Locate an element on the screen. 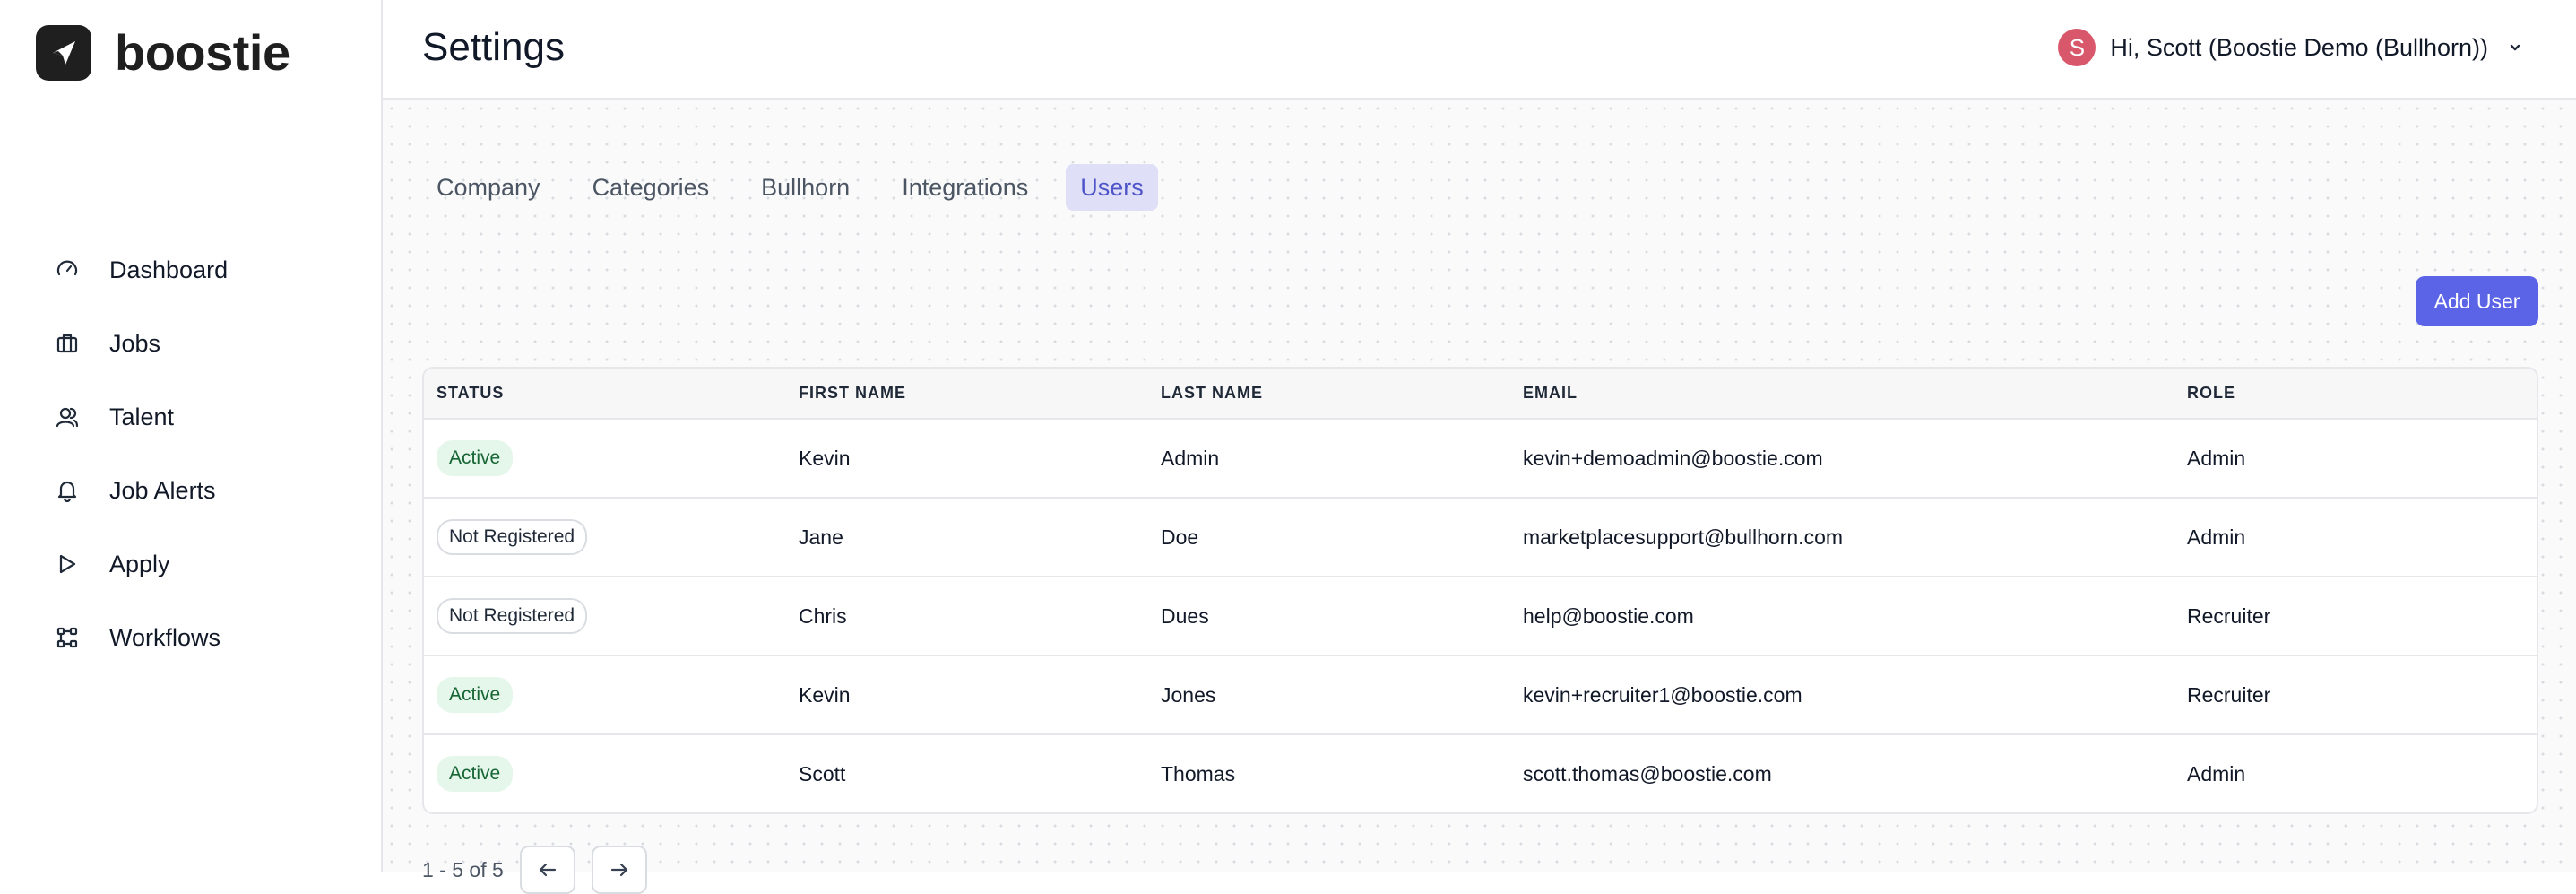 The width and height of the screenshot is (2576, 894). workflow-nodes-icon is located at coordinates (67, 637).